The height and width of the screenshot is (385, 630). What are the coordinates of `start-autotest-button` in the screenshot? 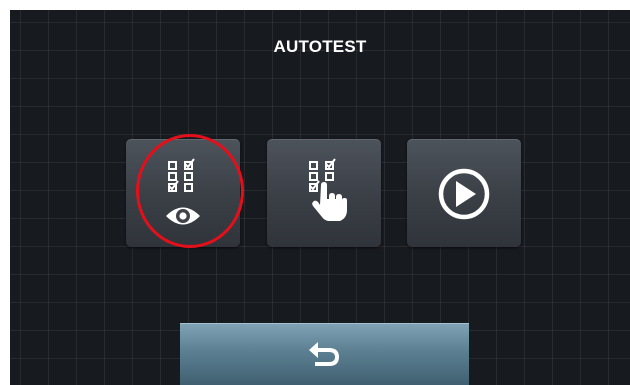 It's located at (464, 193).